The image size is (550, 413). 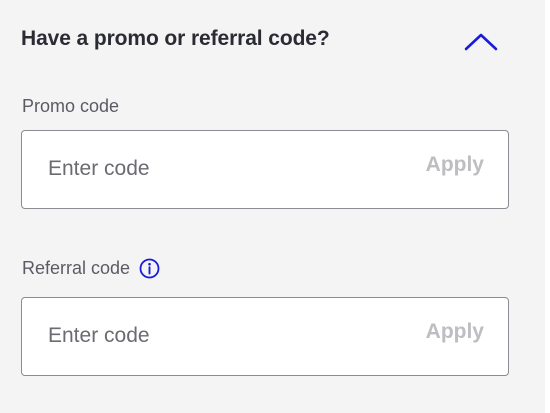 I want to click on referral-apply-button: Apply, so click(x=455, y=332).